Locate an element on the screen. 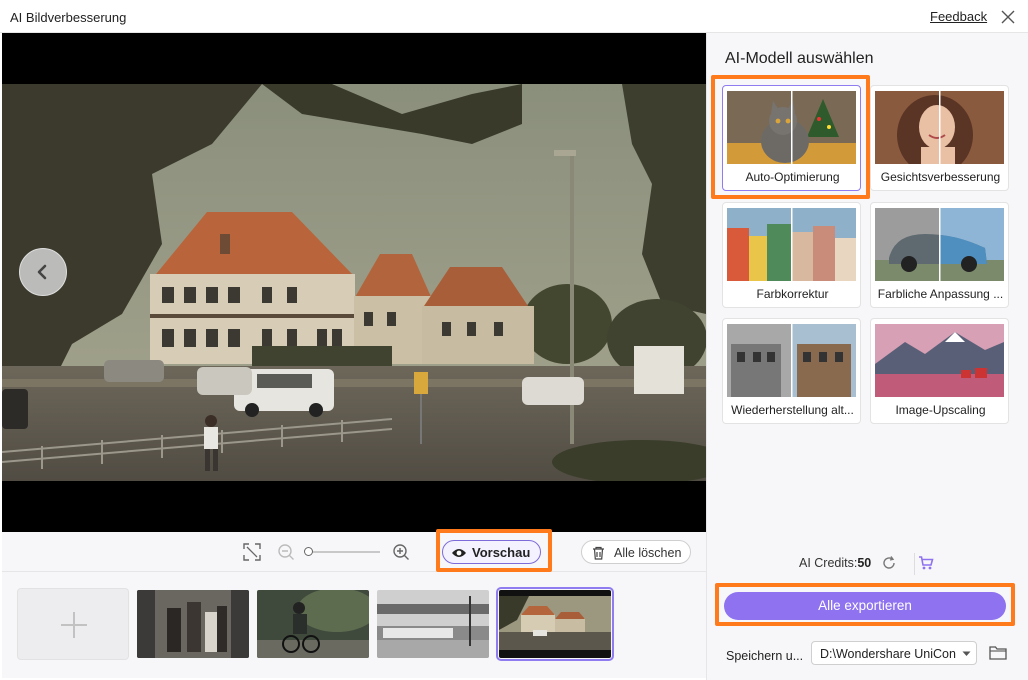  save-path-dropdown: D:\Wondershare UniCon is located at coordinates (894, 653).